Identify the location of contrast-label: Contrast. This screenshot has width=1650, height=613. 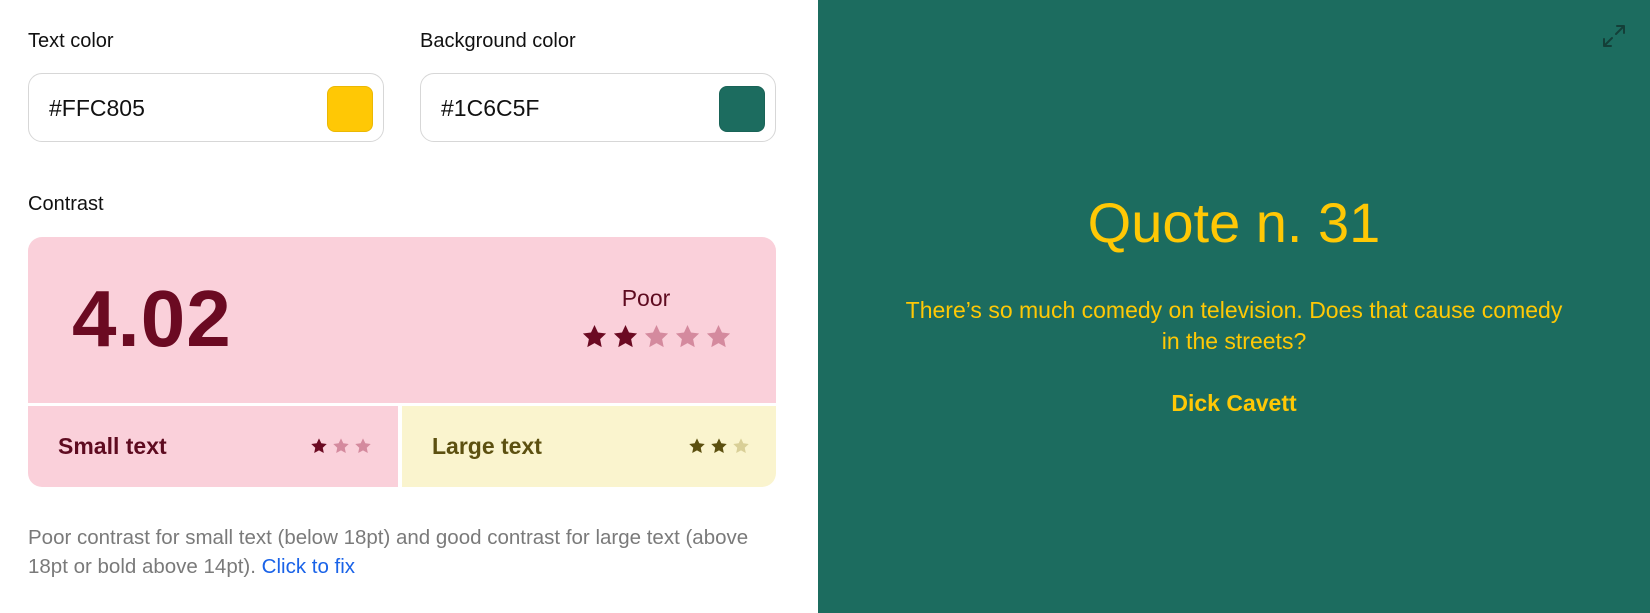
(66, 204).